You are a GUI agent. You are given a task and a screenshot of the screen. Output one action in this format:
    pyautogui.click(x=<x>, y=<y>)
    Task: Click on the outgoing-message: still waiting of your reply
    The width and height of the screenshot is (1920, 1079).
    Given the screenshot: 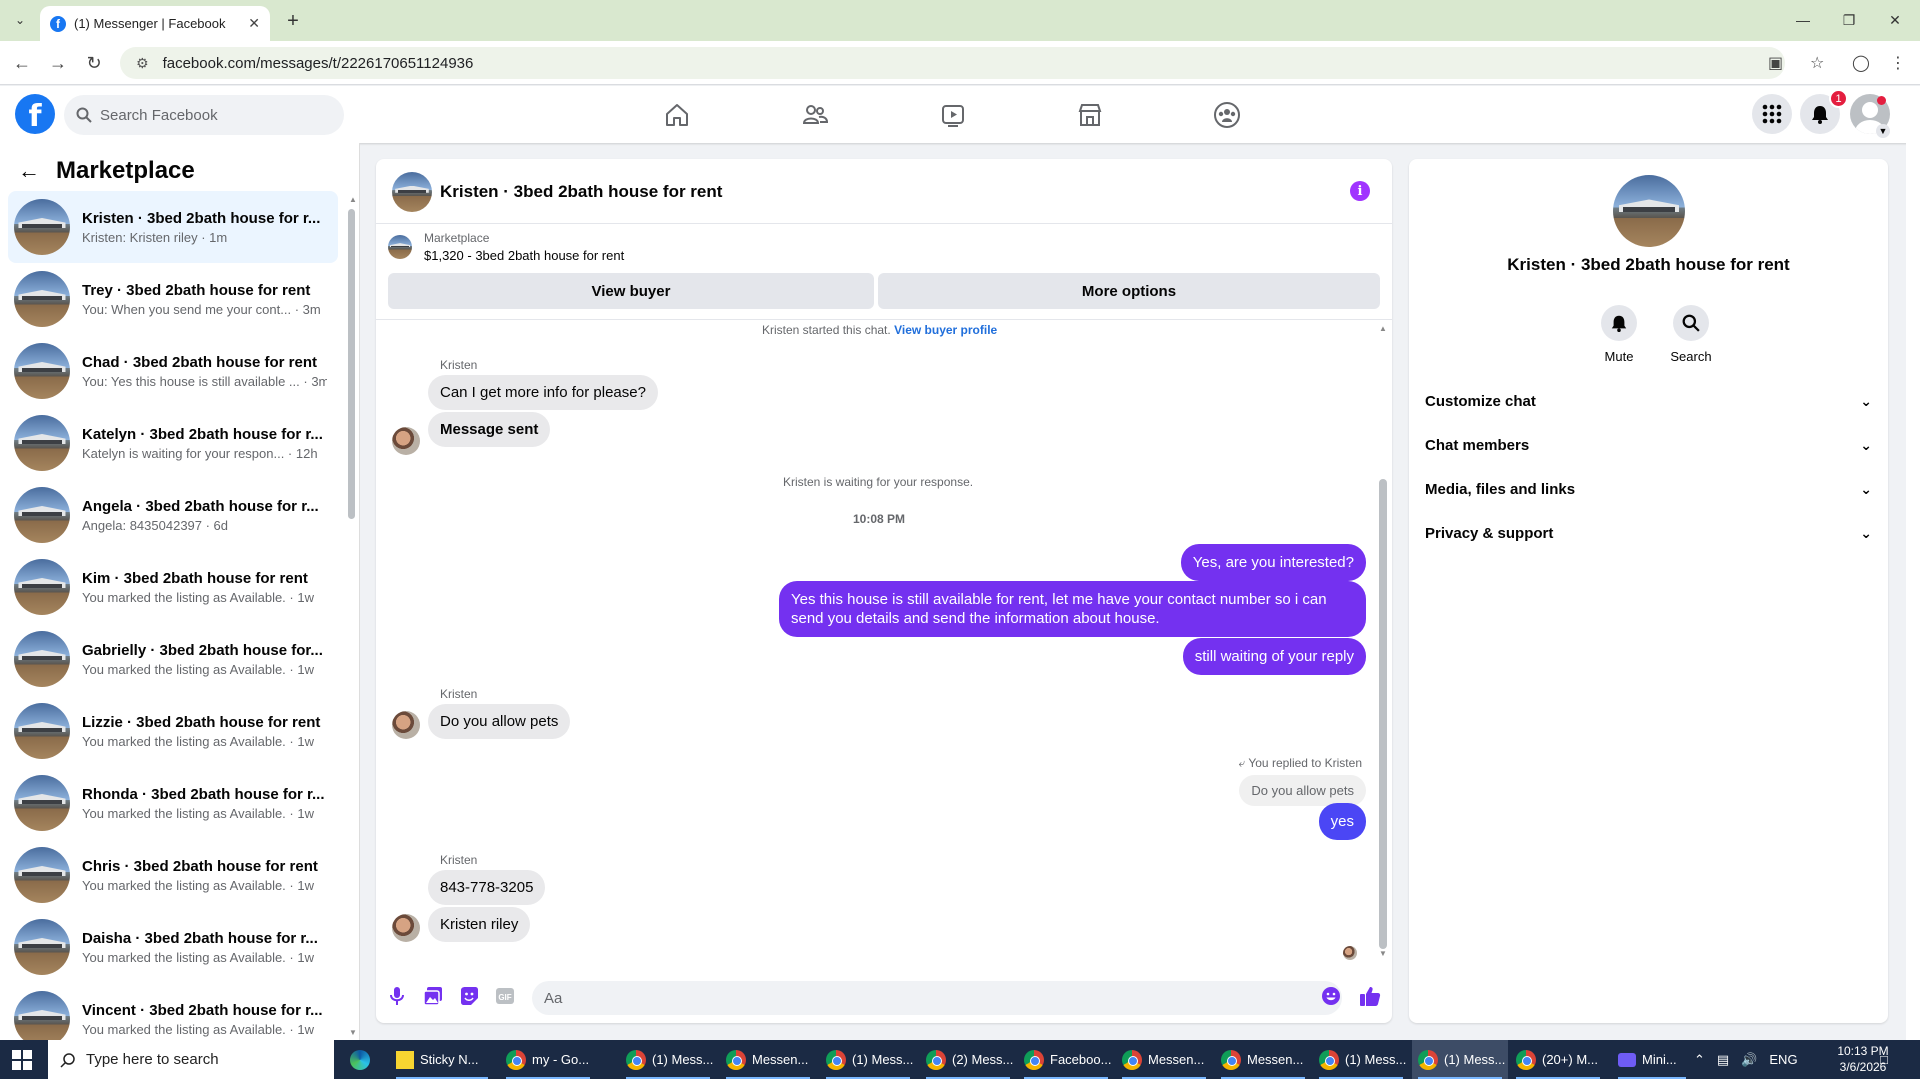 What is the action you would take?
    pyautogui.click(x=1274, y=656)
    